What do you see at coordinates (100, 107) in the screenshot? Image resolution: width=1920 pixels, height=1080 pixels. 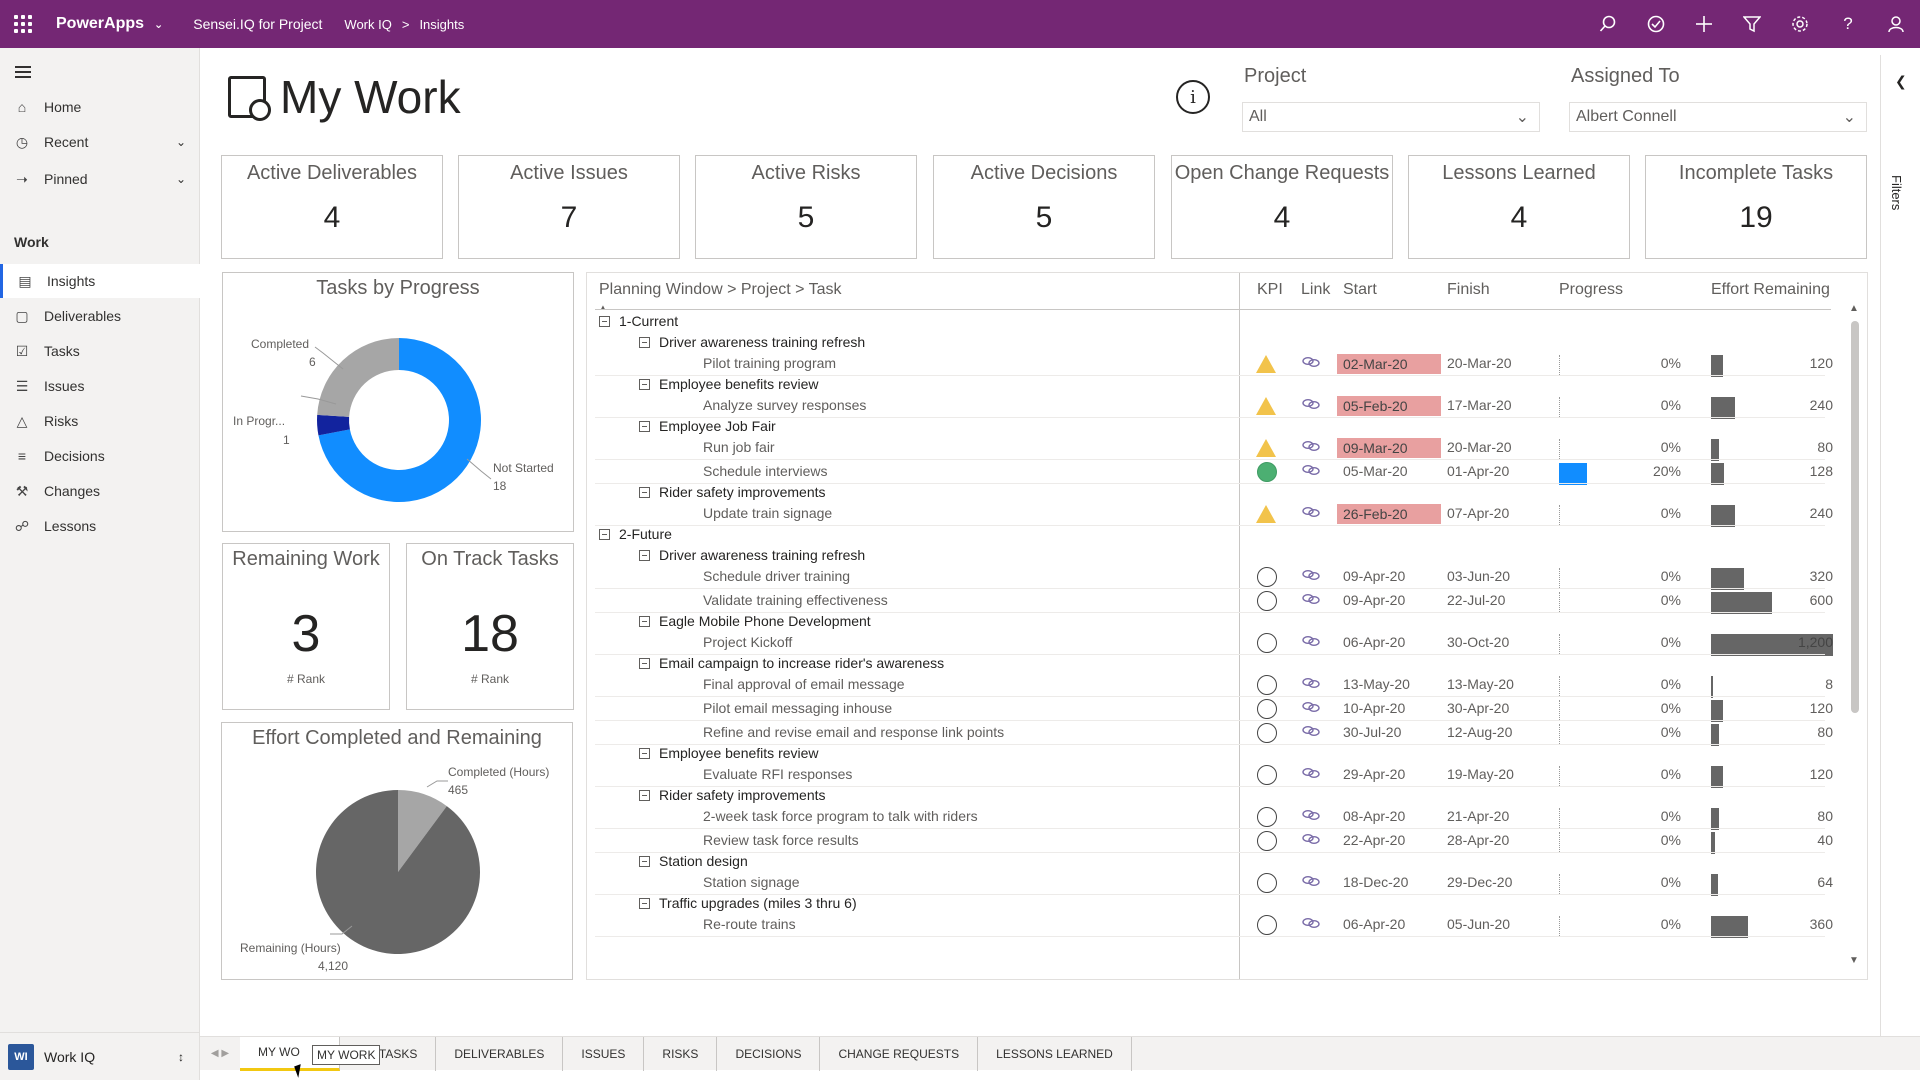 I see `nav-home: ⌂ Home` at bounding box center [100, 107].